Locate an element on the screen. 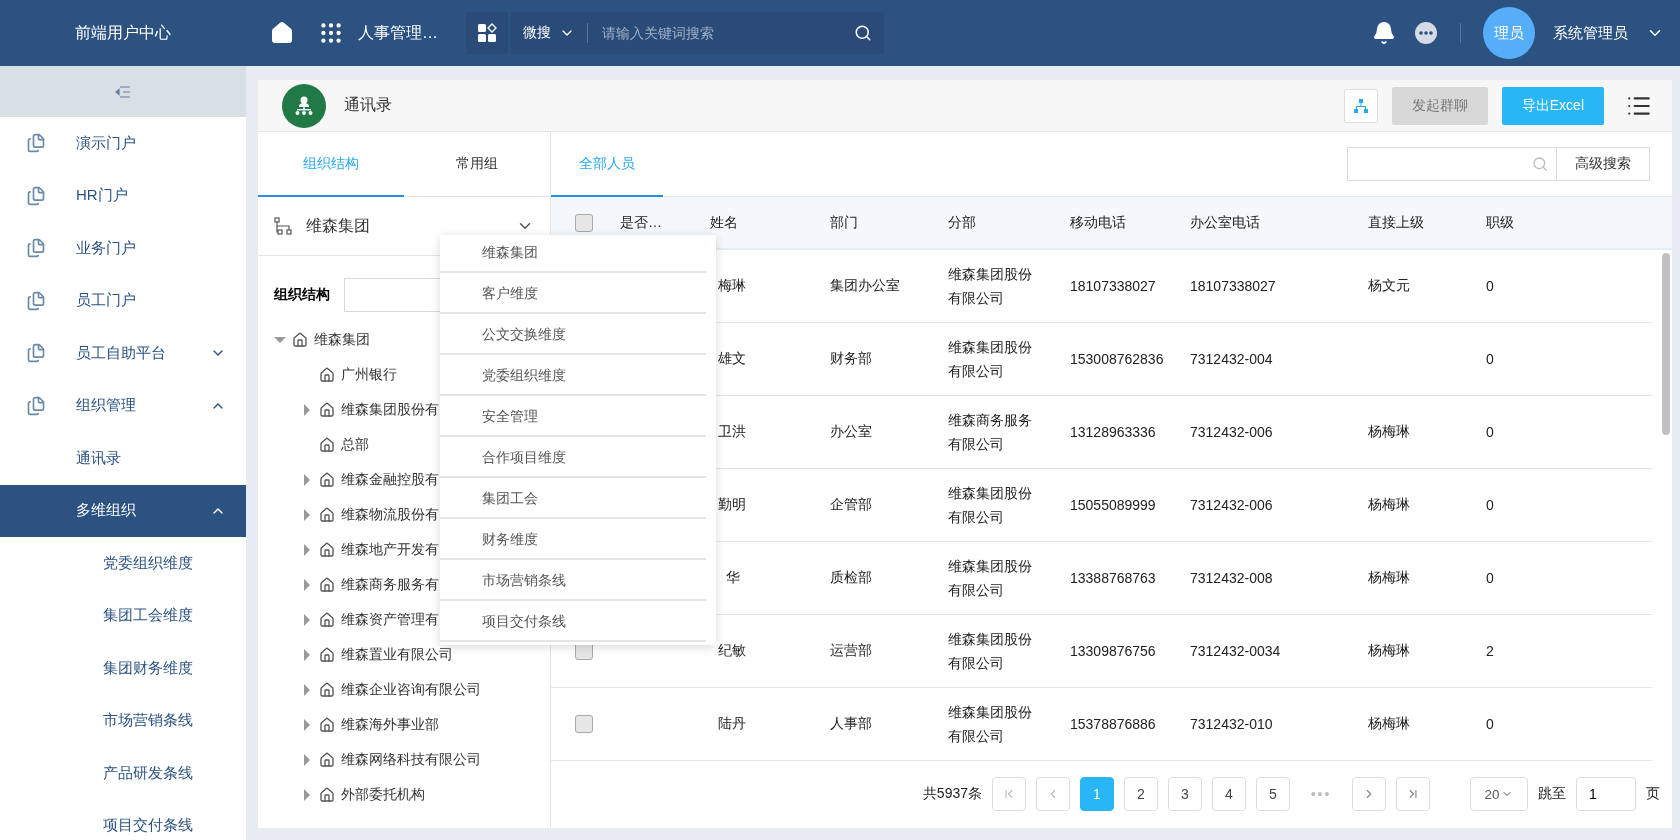  collapse-icon is located at coordinates (123, 91).